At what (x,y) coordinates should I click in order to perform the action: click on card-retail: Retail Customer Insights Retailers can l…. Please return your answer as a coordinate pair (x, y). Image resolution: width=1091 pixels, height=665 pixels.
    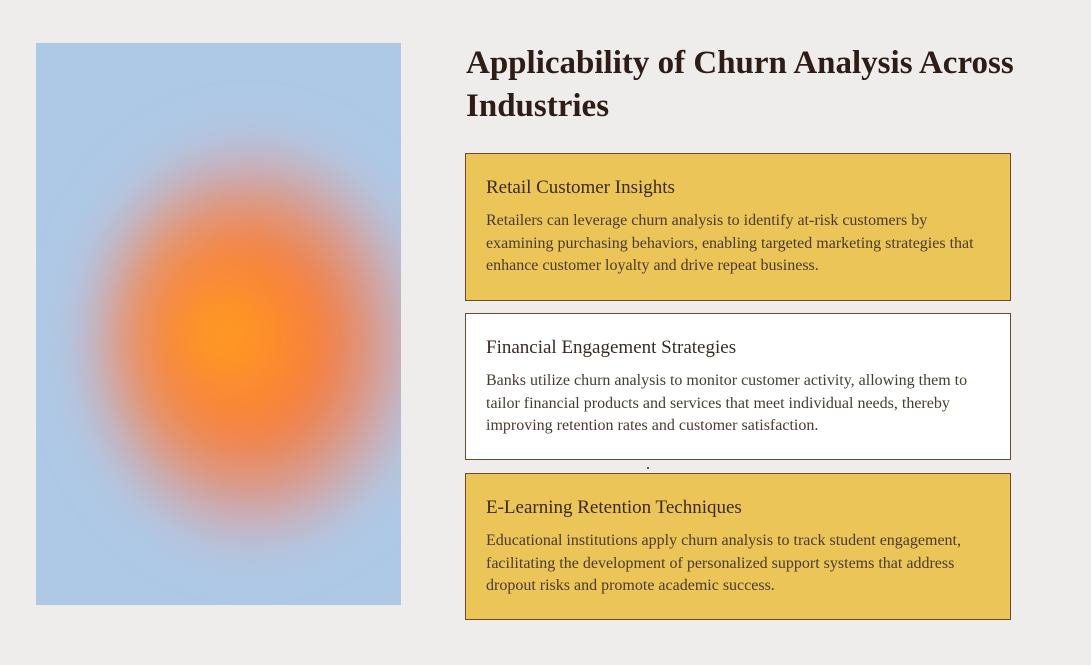
    Looking at the image, I should click on (738, 227).